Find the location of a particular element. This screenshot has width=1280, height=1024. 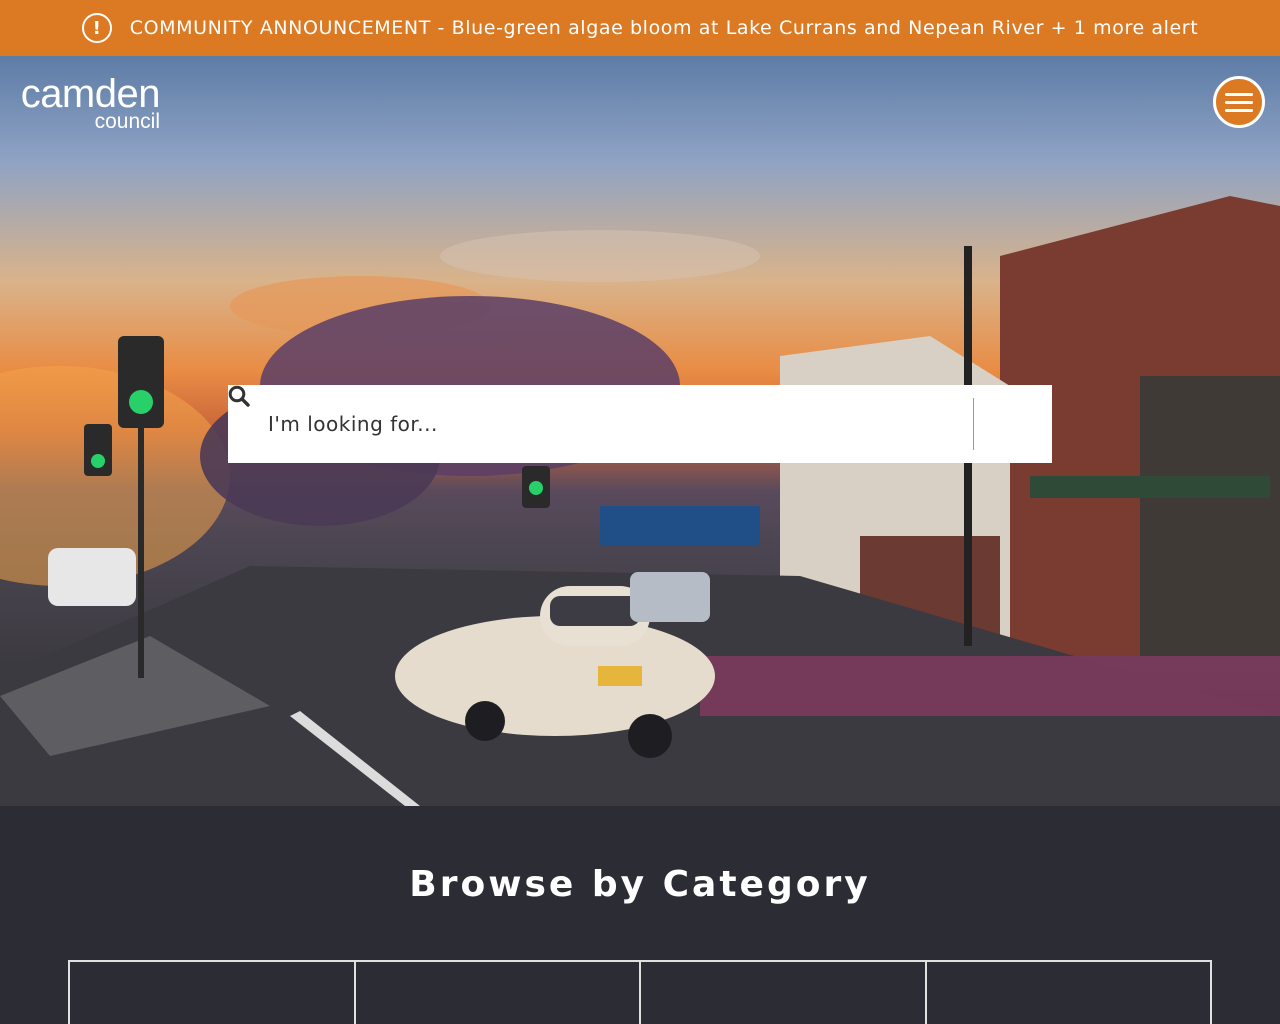

browse-by-category-heading: Browse by Category is located at coordinates (640, 884).